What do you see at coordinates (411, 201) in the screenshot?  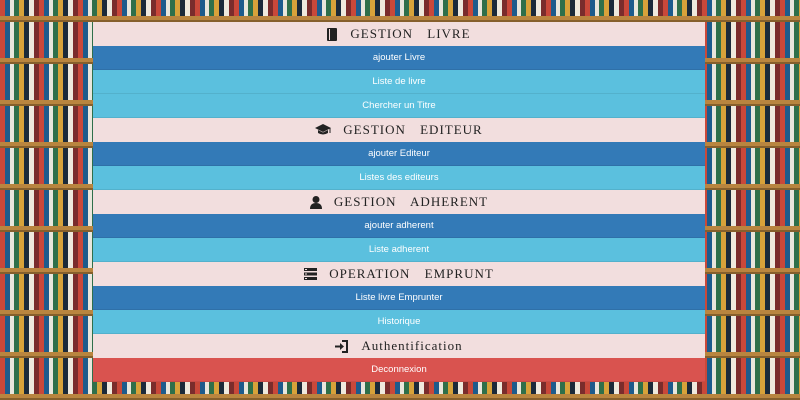 I see `section-title: GESTION ADHERENT` at bounding box center [411, 201].